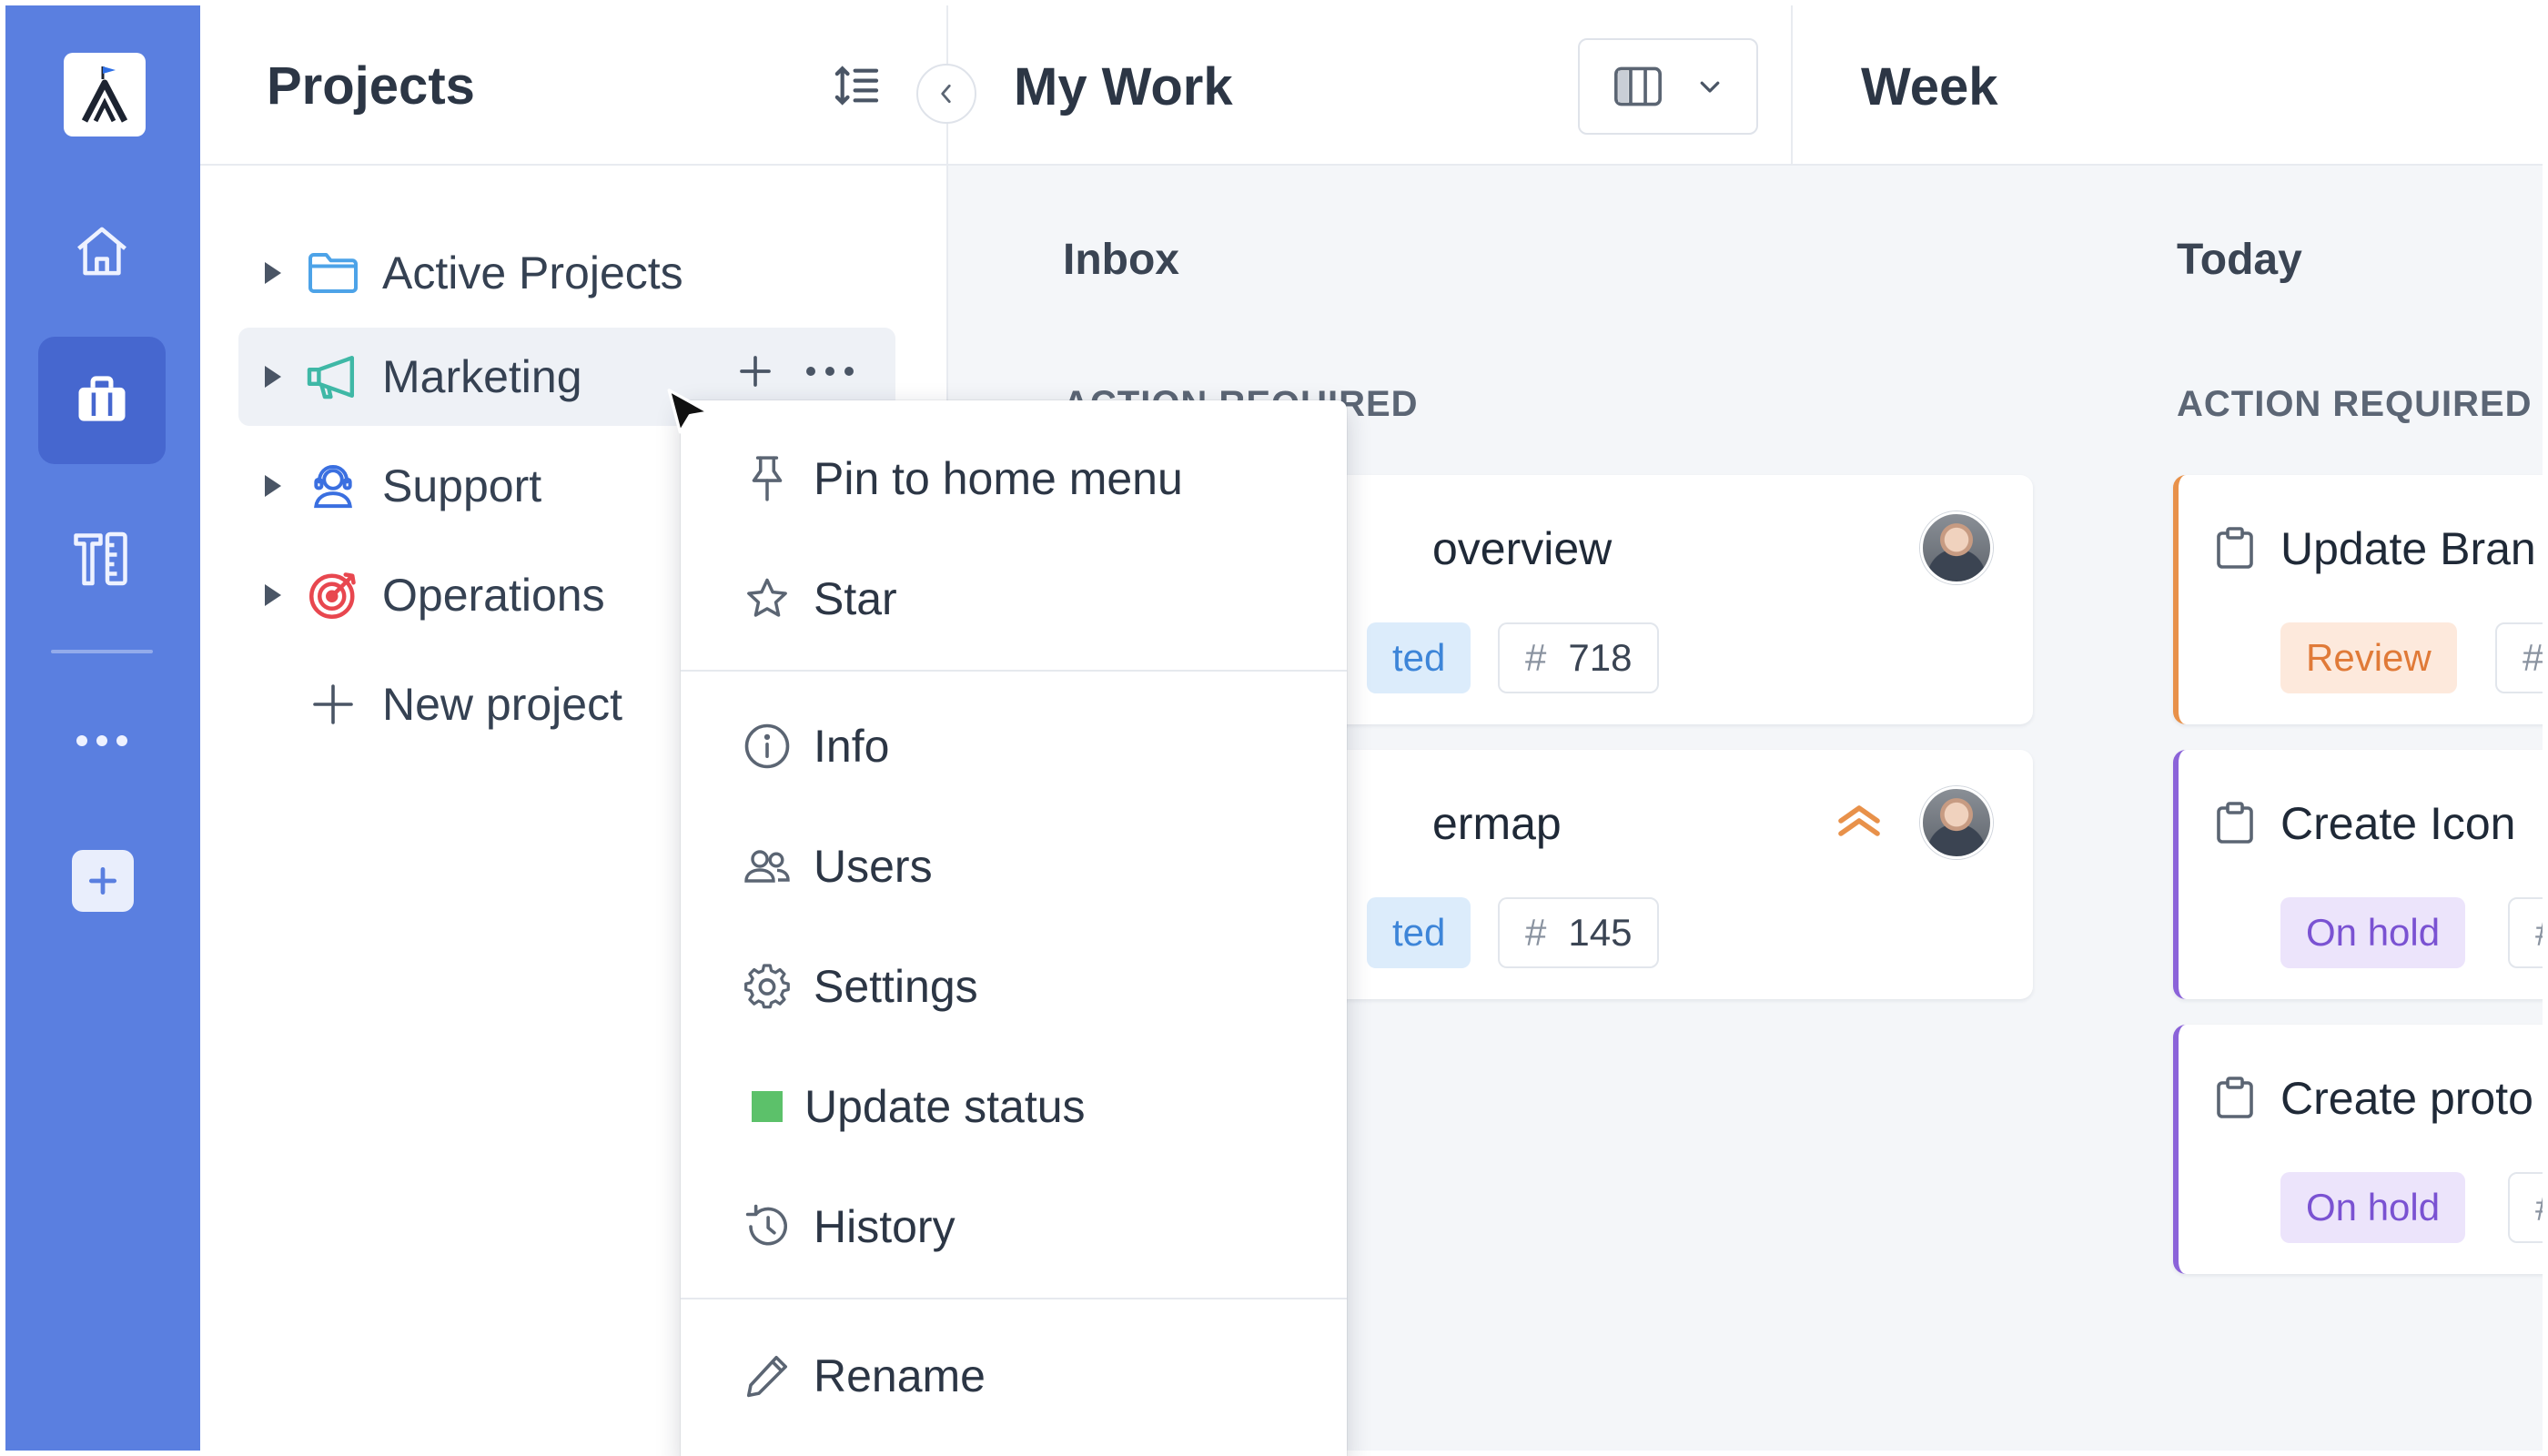 The height and width of the screenshot is (1456, 2548). What do you see at coordinates (502, 705) in the screenshot?
I see `new-project-label: New project` at bounding box center [502, 705].